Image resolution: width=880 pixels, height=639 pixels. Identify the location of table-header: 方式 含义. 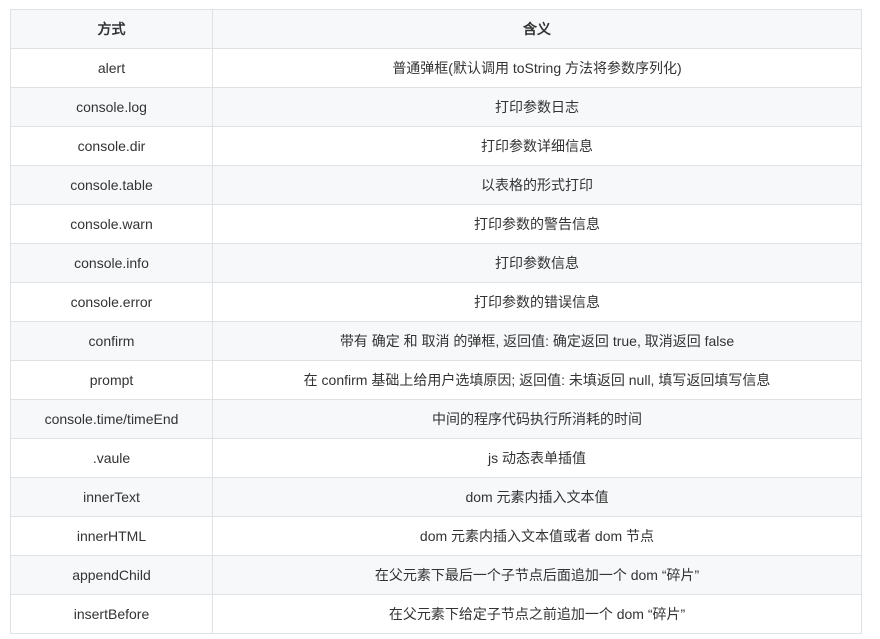
(436, 29).